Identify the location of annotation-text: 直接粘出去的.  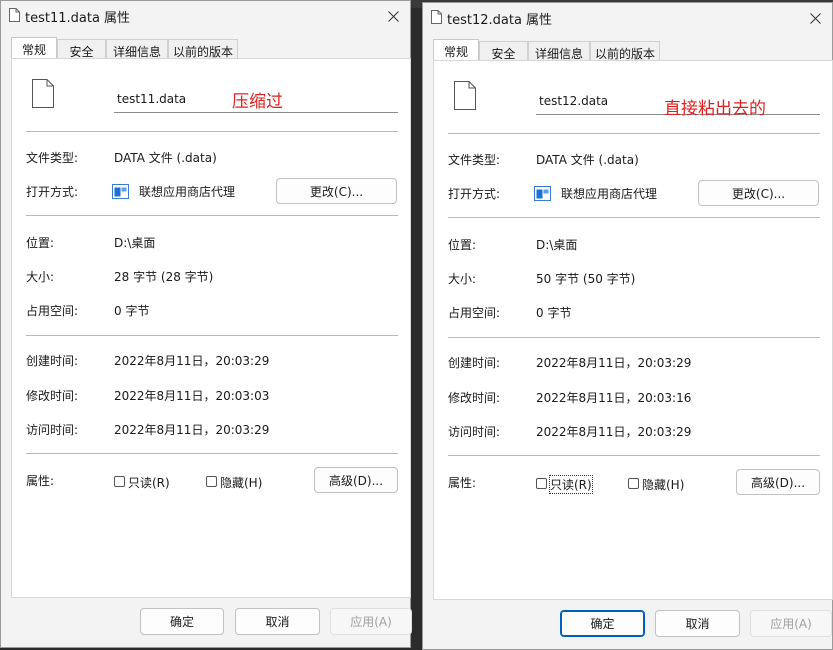
(715, 109).